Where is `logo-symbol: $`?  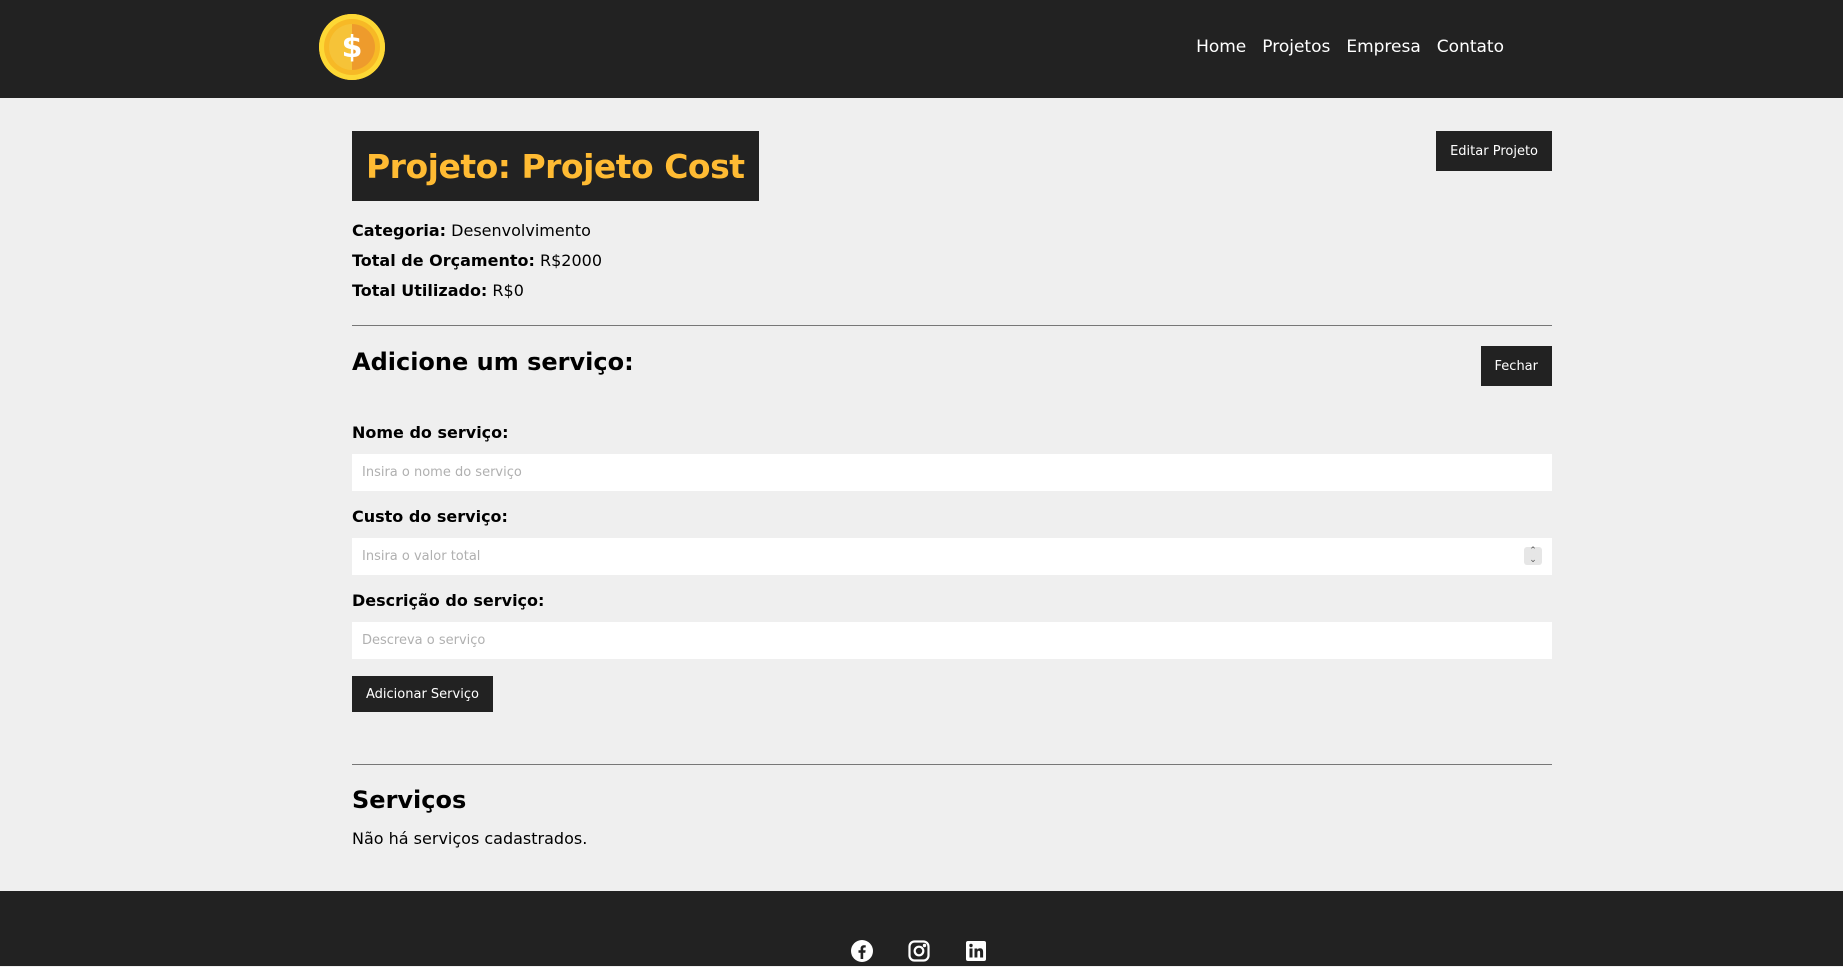
logo-symbol: $ is located at coordinates (352, 47).